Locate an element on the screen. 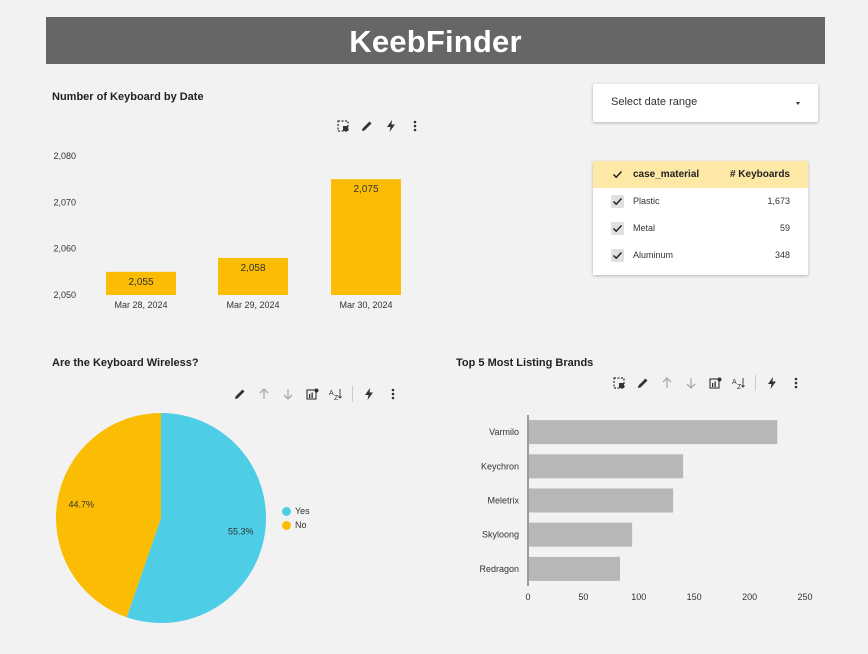 This screenshot has width=868, height=654. slice-label: 55.3% is located at coordinates (241, 531).